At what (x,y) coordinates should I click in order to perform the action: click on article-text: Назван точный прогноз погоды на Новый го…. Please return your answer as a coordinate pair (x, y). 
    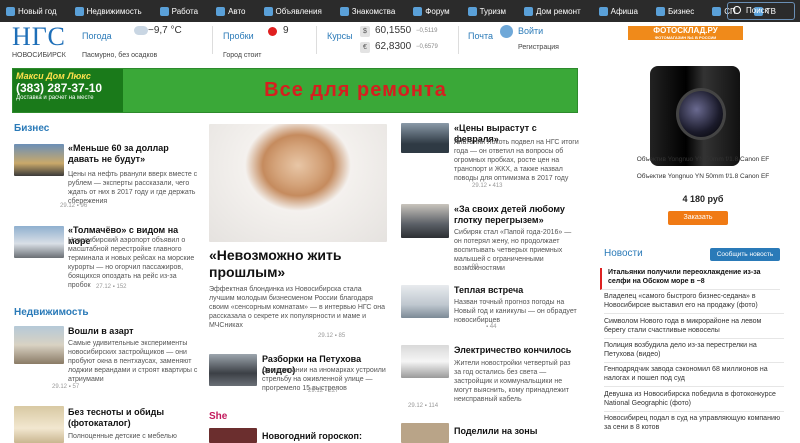
    Looking at the image, I should click on (515, 311).